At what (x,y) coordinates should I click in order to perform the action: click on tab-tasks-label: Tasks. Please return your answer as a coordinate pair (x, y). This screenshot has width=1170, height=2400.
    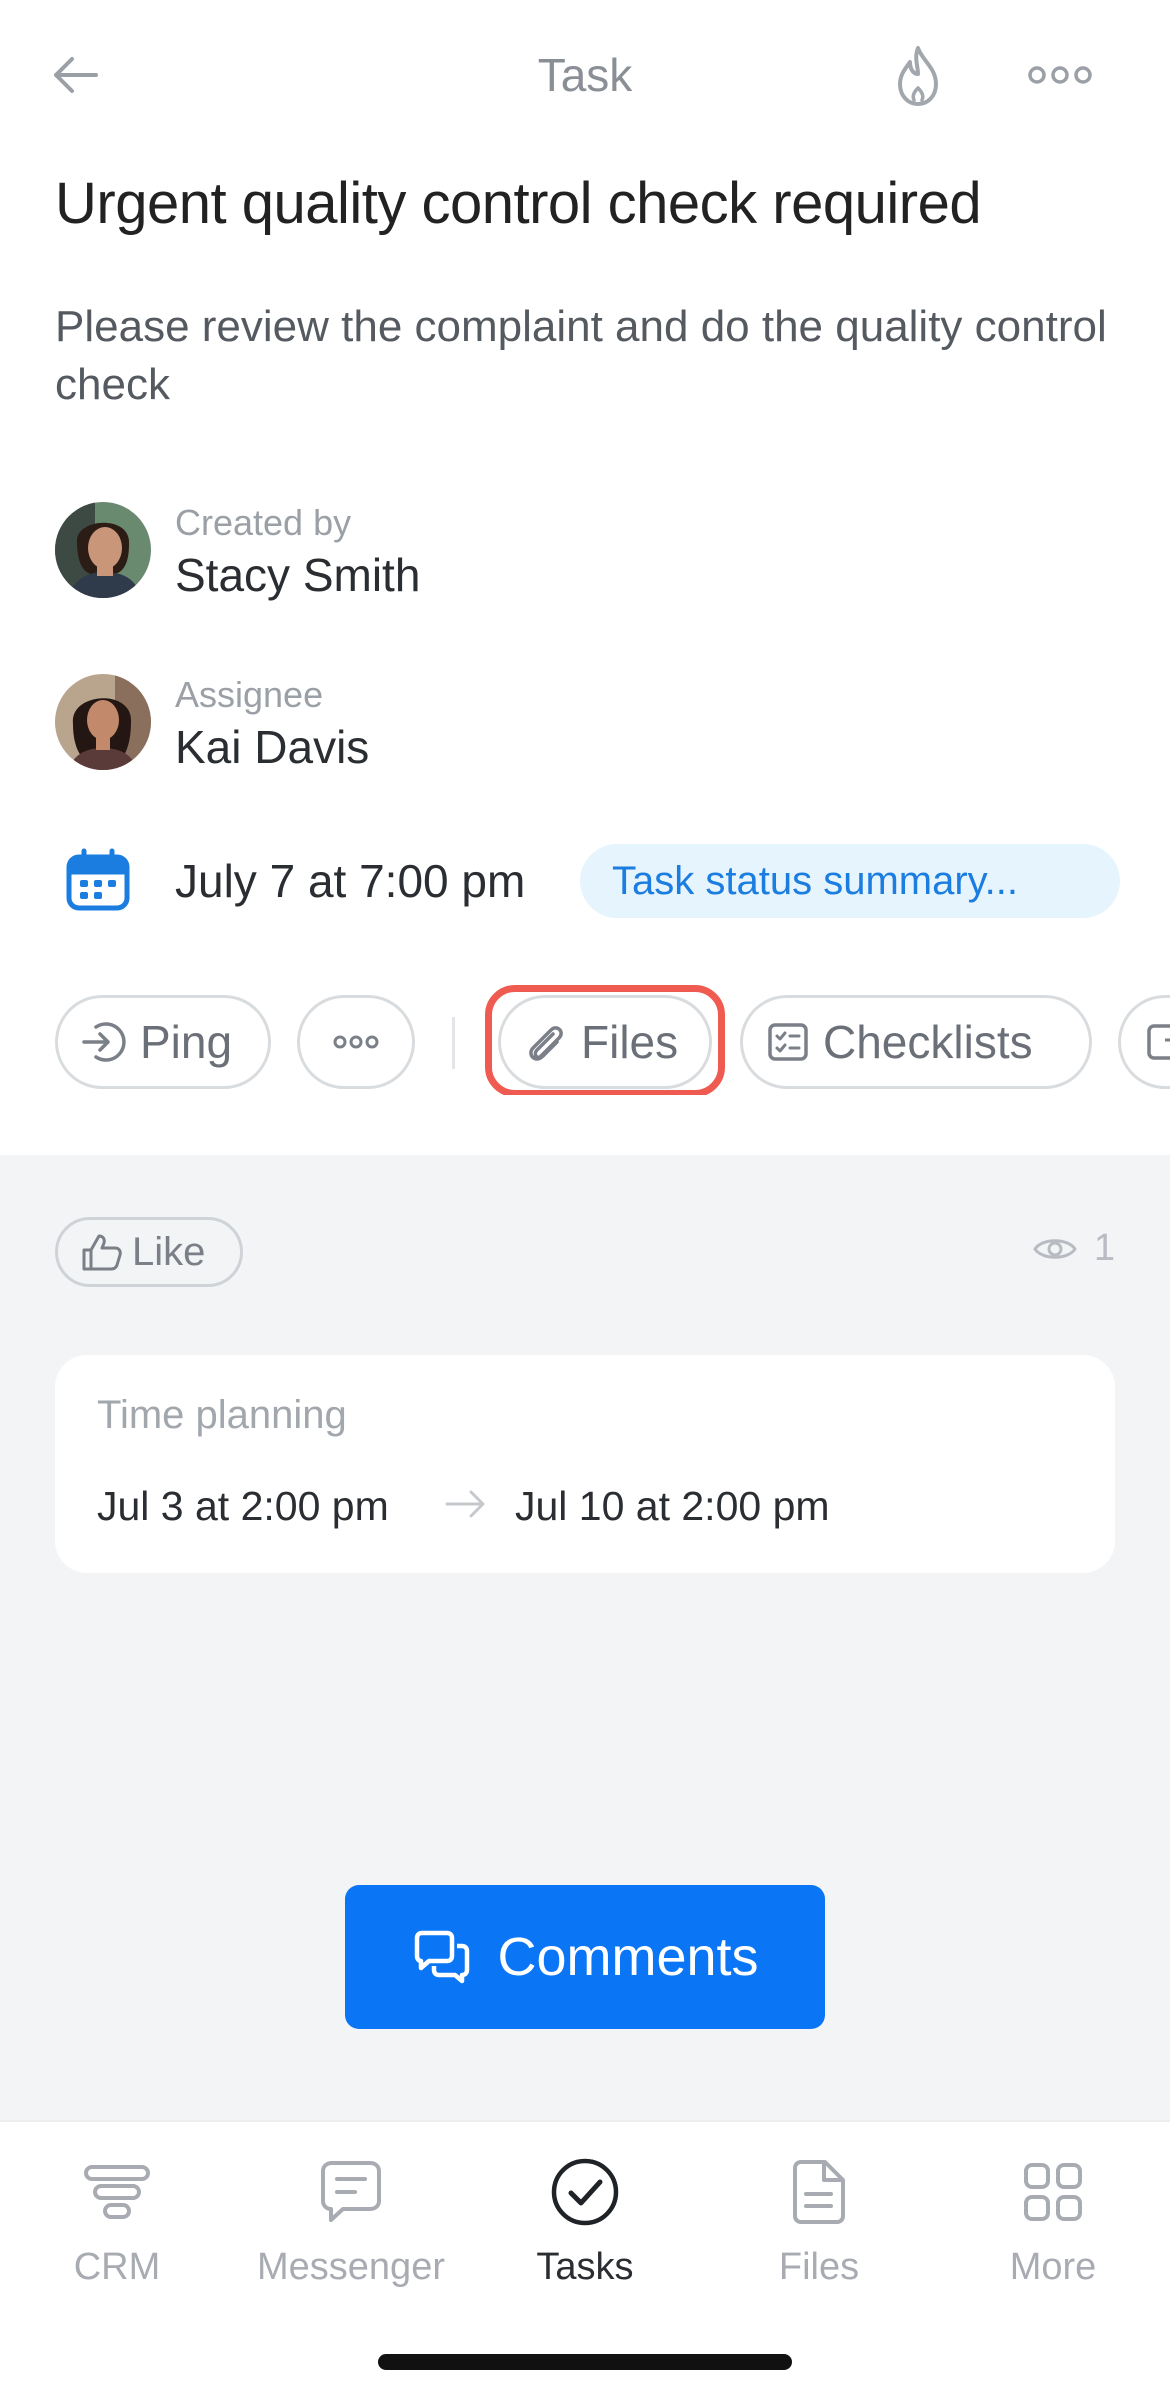
    Looking at the image, I should click on (585, 2267).